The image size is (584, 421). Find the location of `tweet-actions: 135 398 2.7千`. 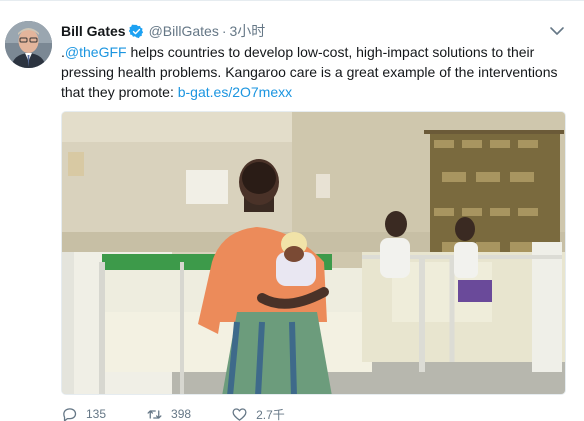

tweet-actions: 135 398 2.7千 is located at coordinates (193, 413).